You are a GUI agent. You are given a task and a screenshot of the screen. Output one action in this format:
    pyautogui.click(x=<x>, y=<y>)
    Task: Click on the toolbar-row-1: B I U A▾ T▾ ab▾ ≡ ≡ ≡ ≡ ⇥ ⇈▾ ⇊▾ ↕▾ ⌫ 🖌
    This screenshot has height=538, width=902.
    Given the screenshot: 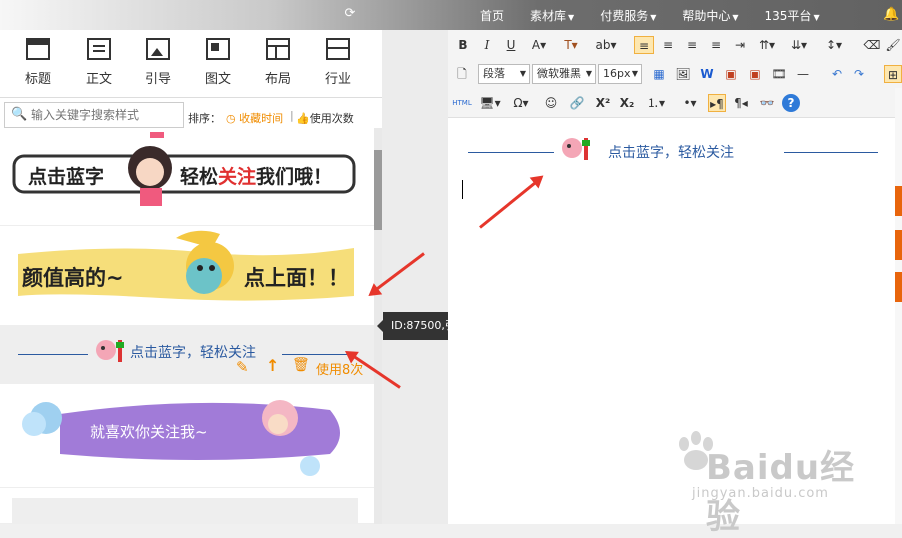 What is the action you would take?
    pyautogui.click(x=675, y=45)
    